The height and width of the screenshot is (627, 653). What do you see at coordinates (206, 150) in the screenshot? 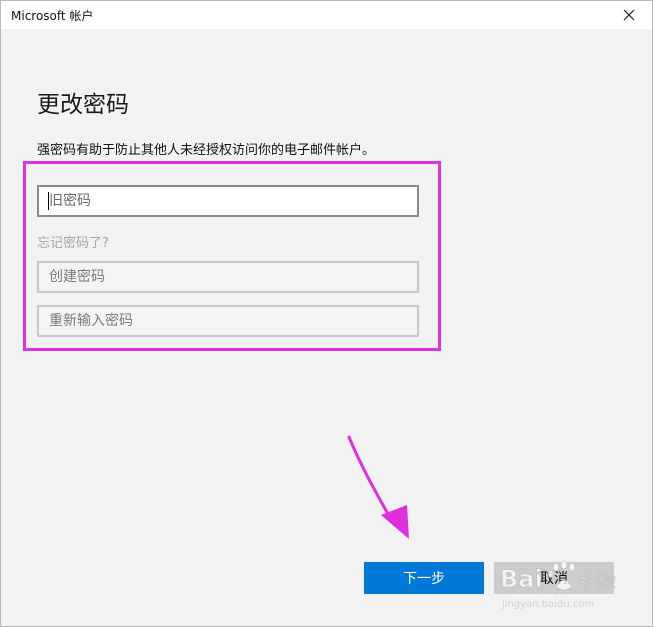
I see `page-description: 强密码有助于防止其他人未经授权访问你的电子邮件帐户。` at bounding box center [206, 150].